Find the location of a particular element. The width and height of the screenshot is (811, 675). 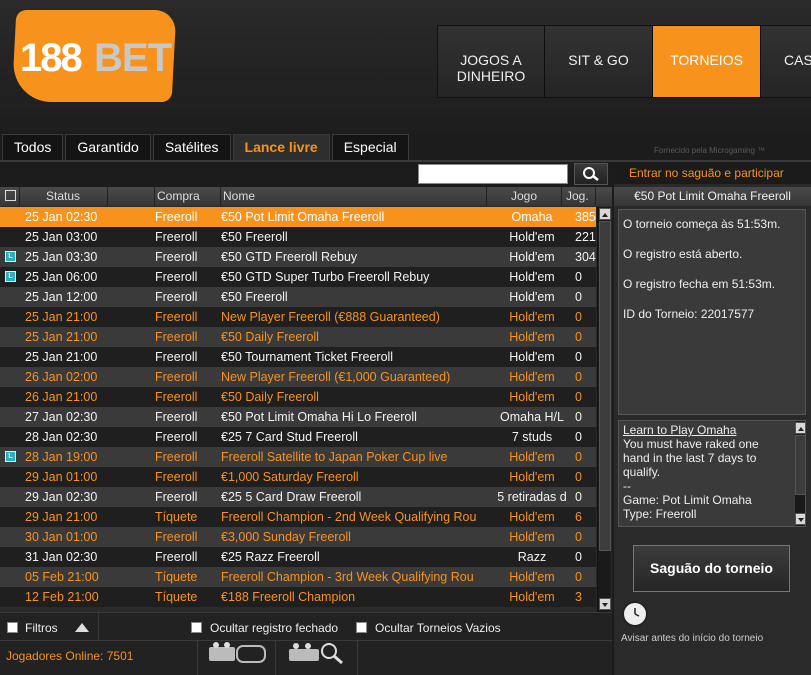

nav-sit-and-go: SIT & GO is located at coordinates (599, 61).